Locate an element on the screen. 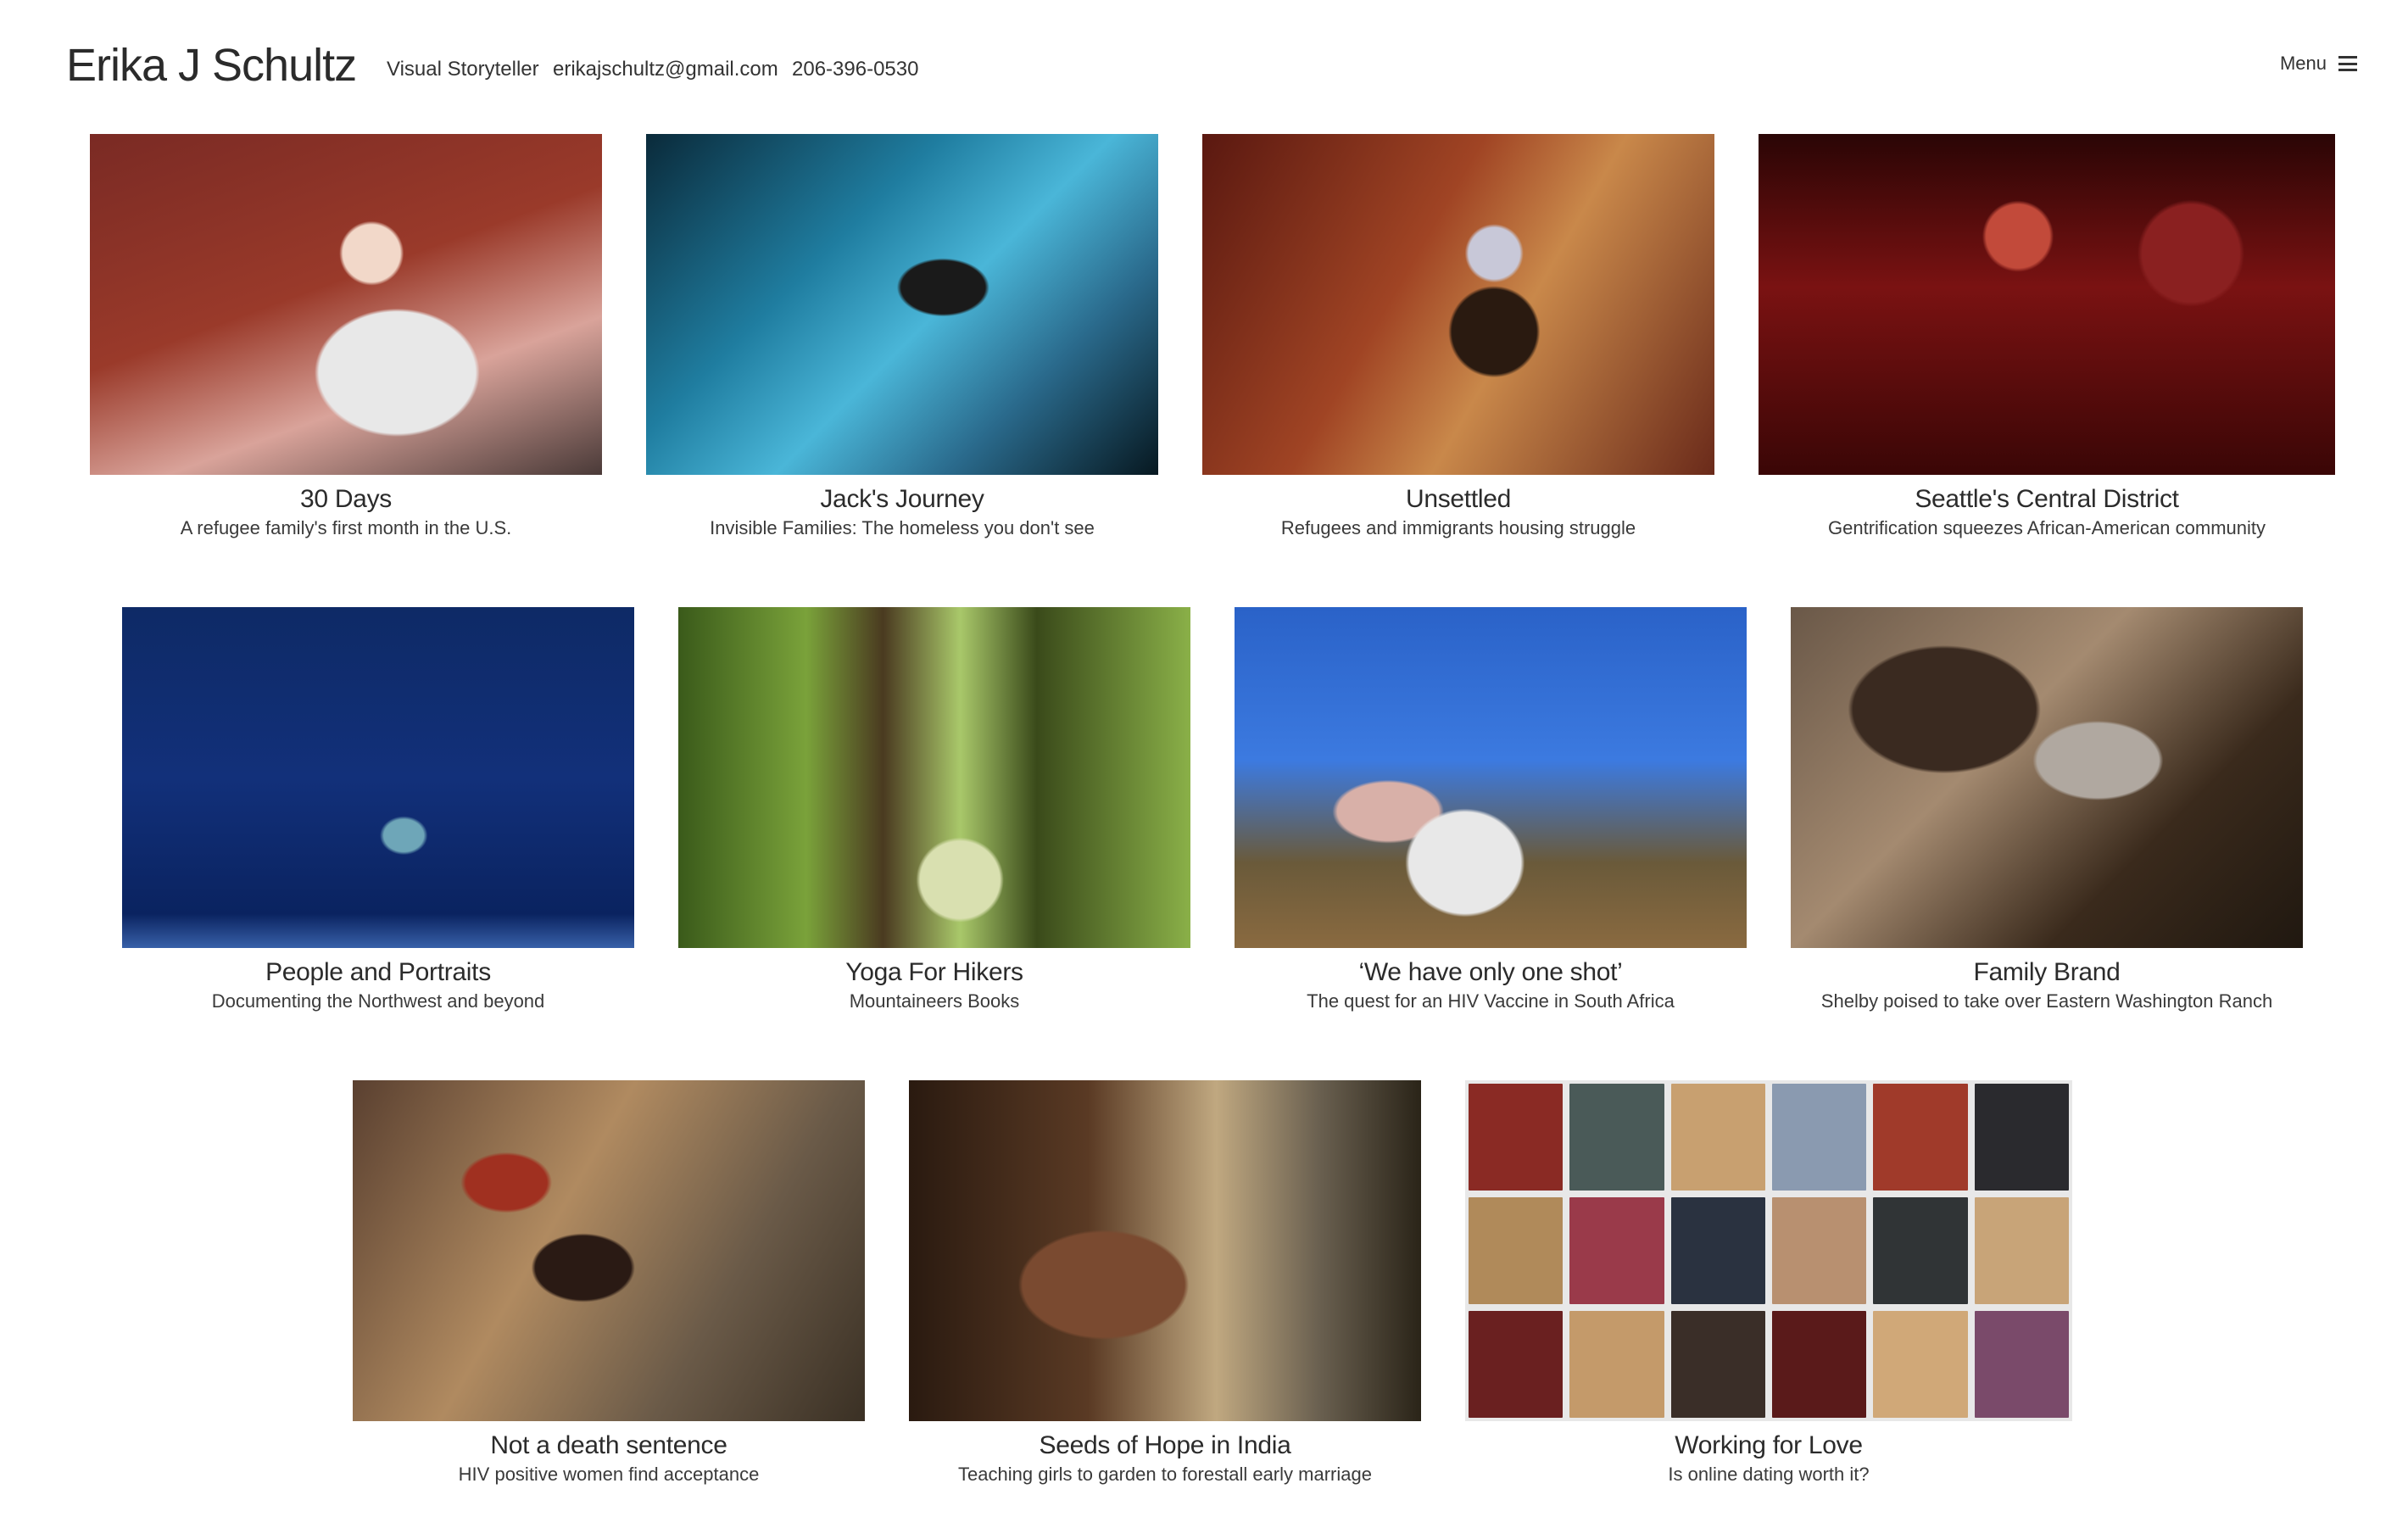  hamburger-icon is located at coordinates (2347, 63).